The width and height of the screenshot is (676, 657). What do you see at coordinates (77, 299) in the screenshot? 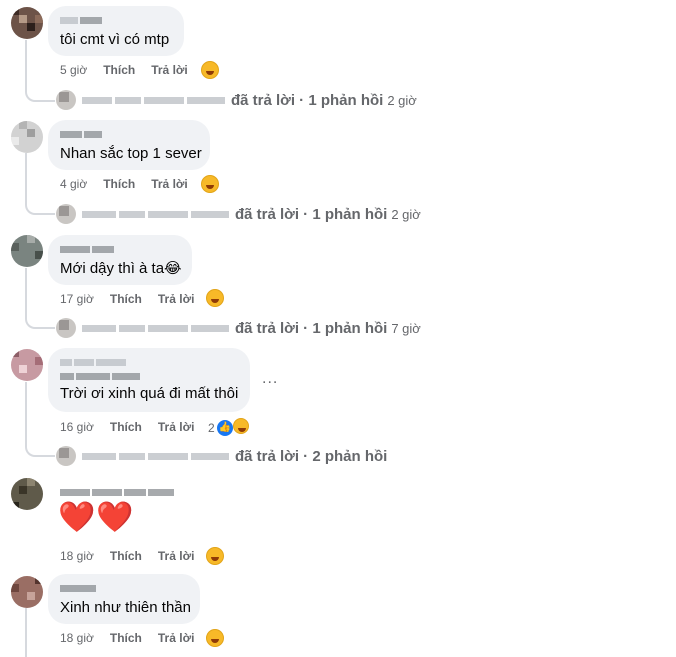
I see `timestamp: 17 giờ` at bounding box center [77, 299].